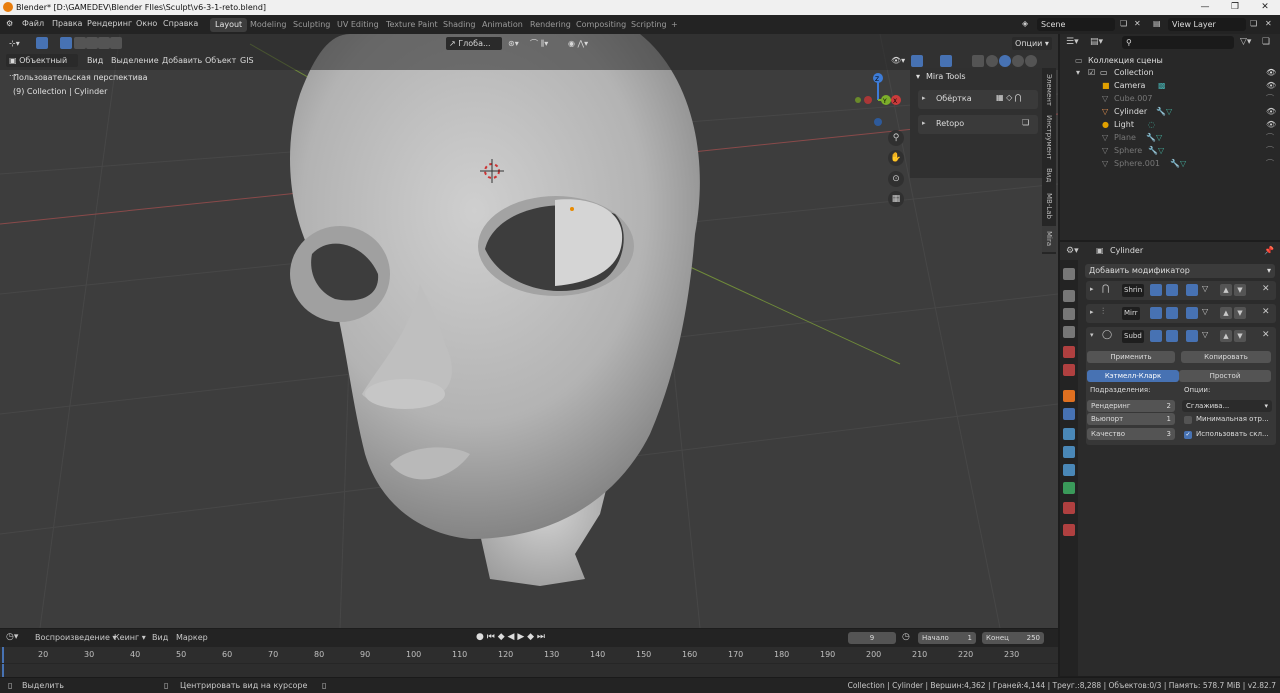  Describe the element at coordinates (1170, 72) in the screenshot. I see `list-item: ▾ ☑ ▭ Collection 👁` at that location.